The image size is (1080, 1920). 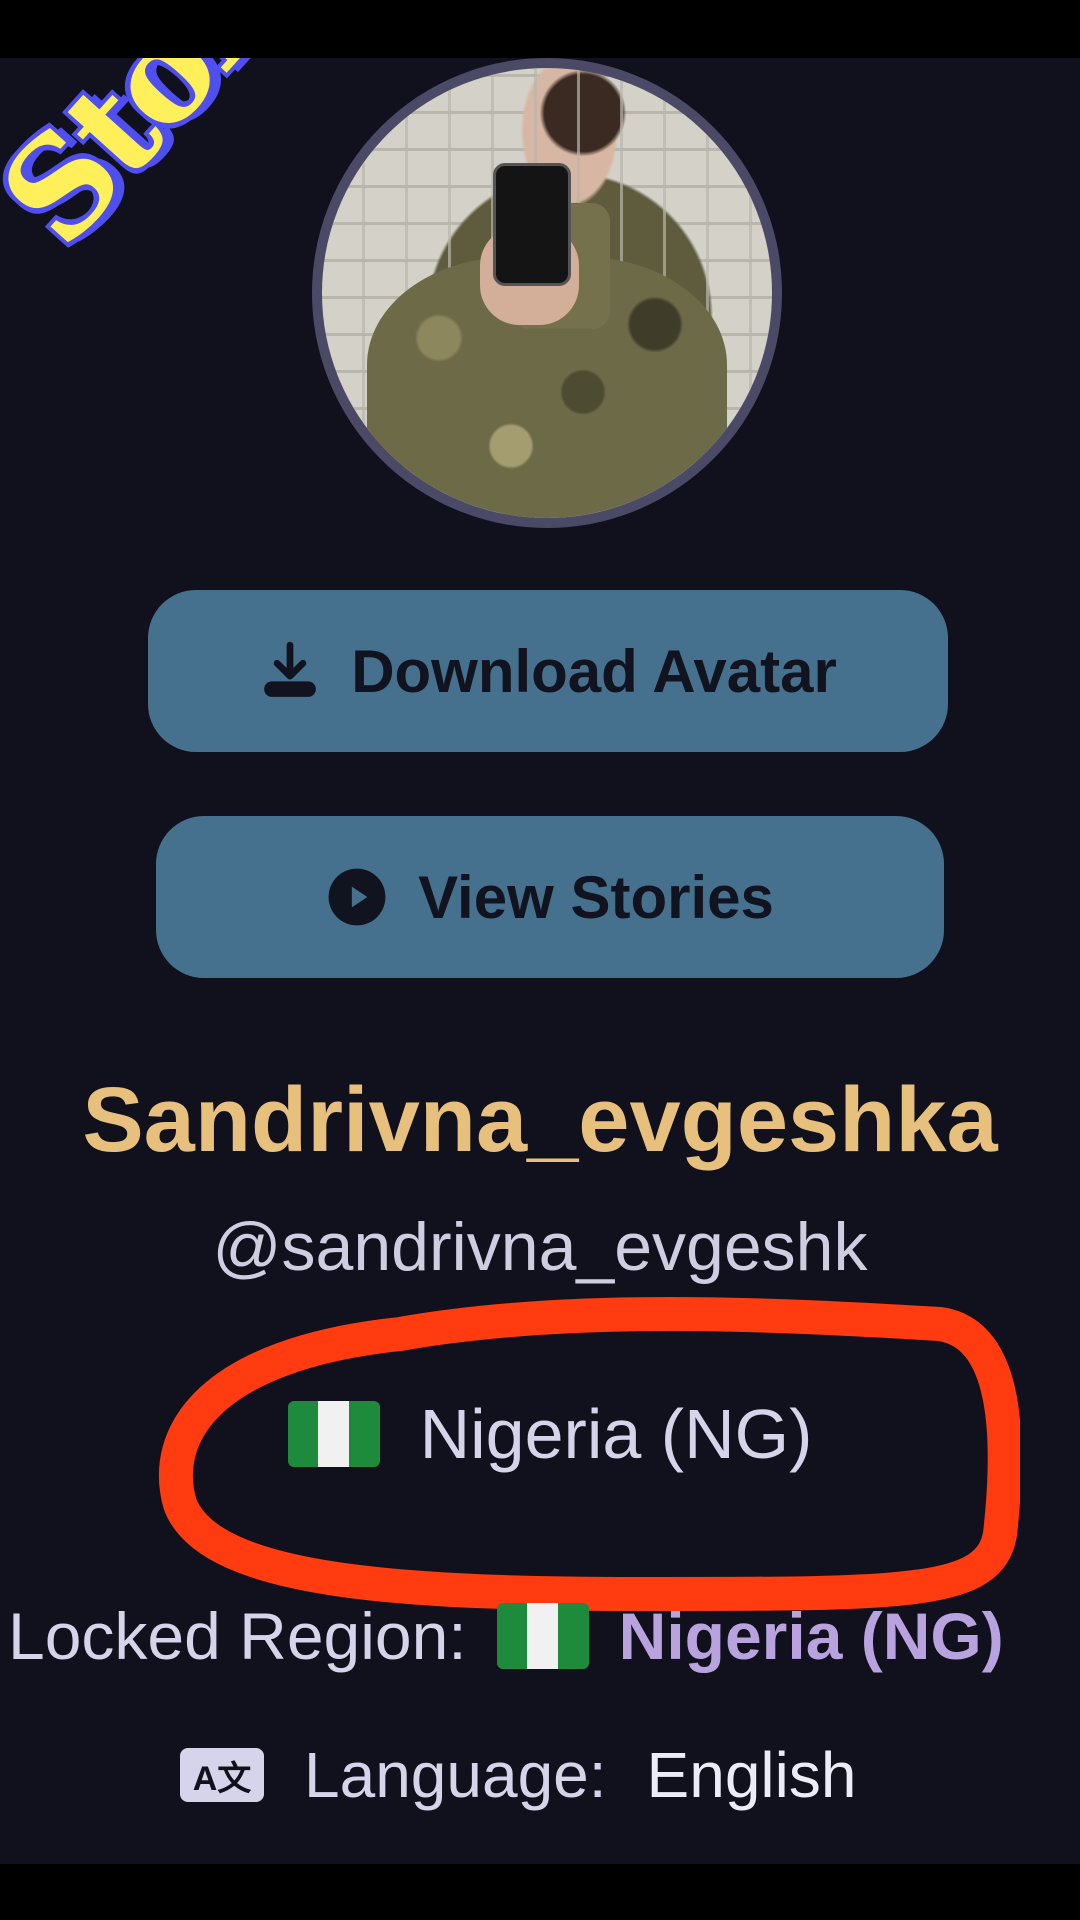 I want to click on country-text: Nigeria (NG), so click(x=616, y=1434).